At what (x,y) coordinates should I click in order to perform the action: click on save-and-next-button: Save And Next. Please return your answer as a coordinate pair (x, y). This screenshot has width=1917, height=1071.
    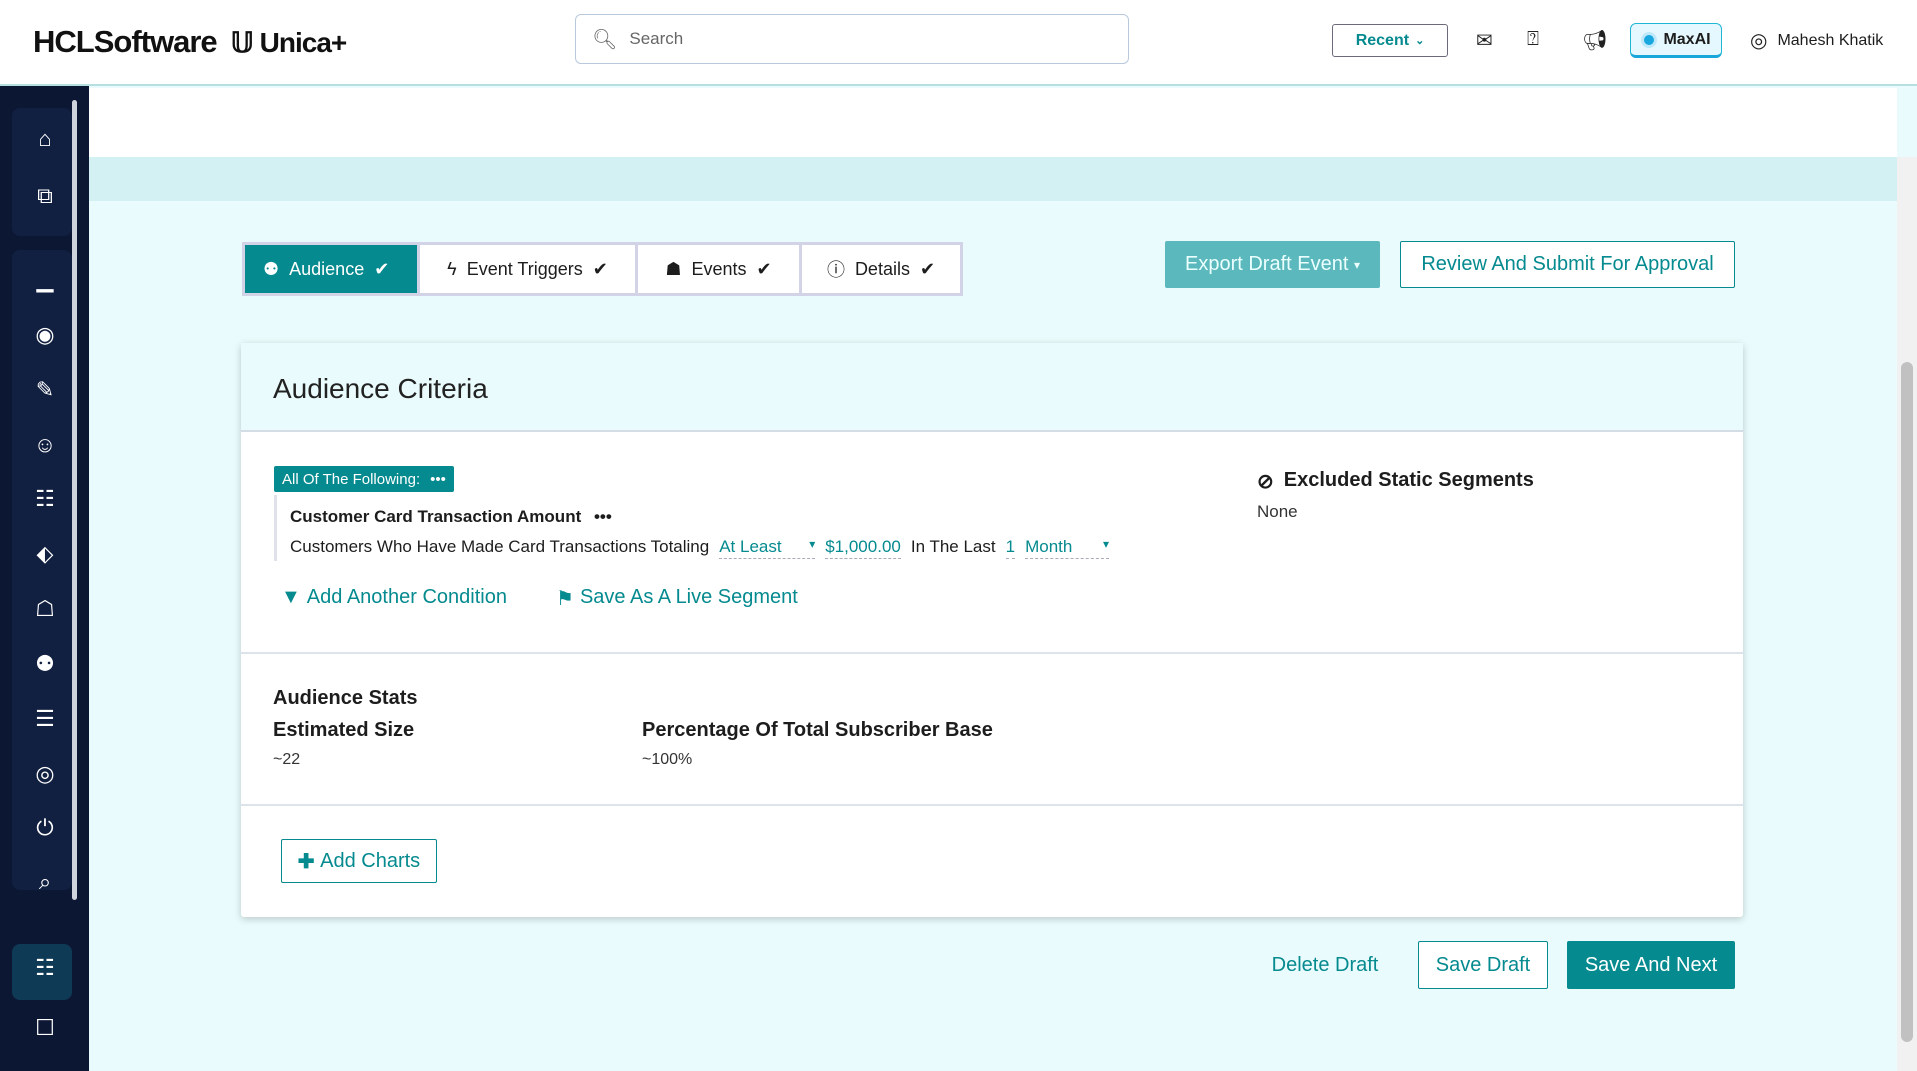
    Looking at the image, I should click on (1651, 965).